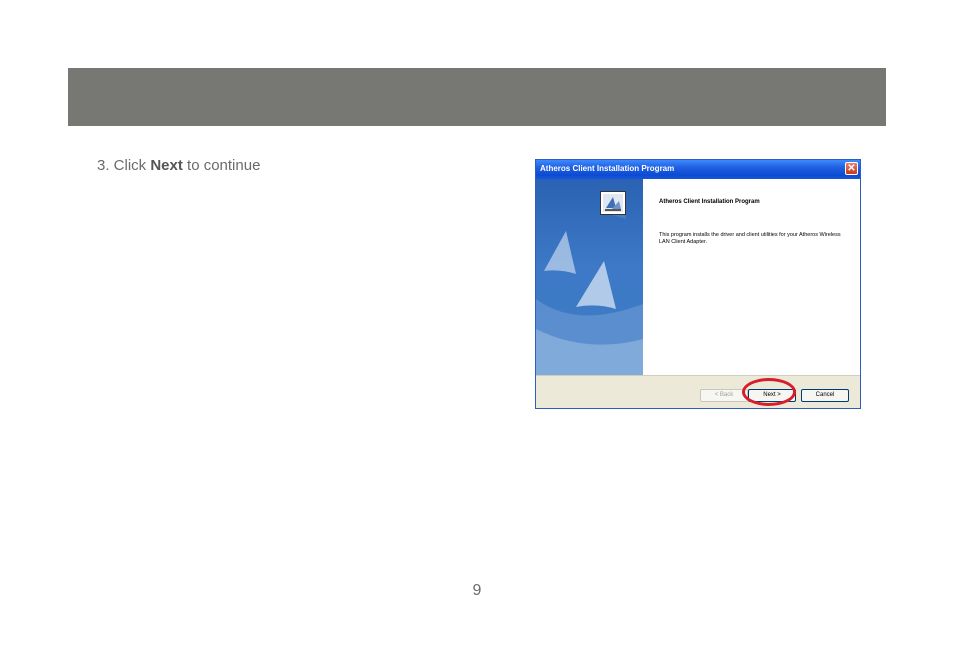 The height and width of the screenshot is (665, 954). I want to click on close-button: ✕, so click(851, 168).